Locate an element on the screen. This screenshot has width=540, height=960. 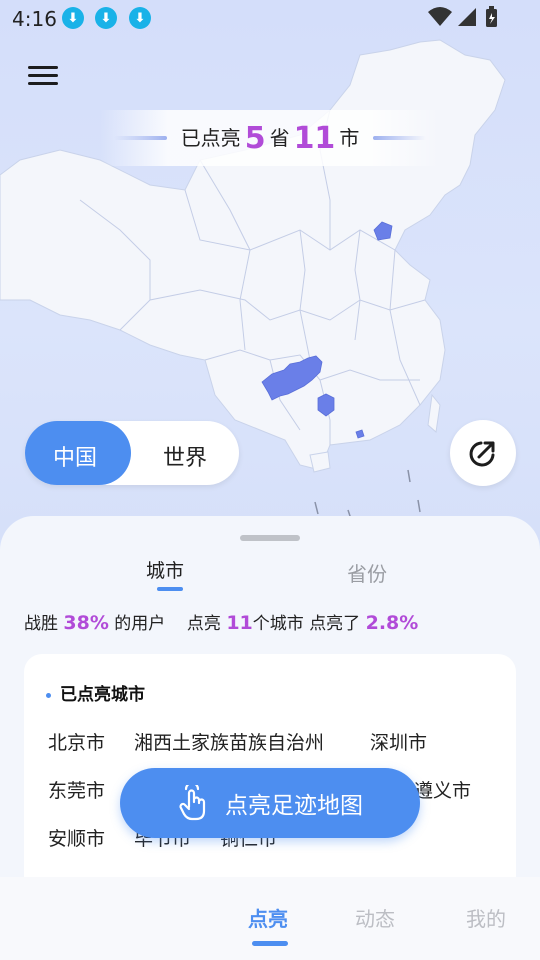
lit-summary-banner: 已点亮 5 省 11 市 is located at coordinates (270, 138).